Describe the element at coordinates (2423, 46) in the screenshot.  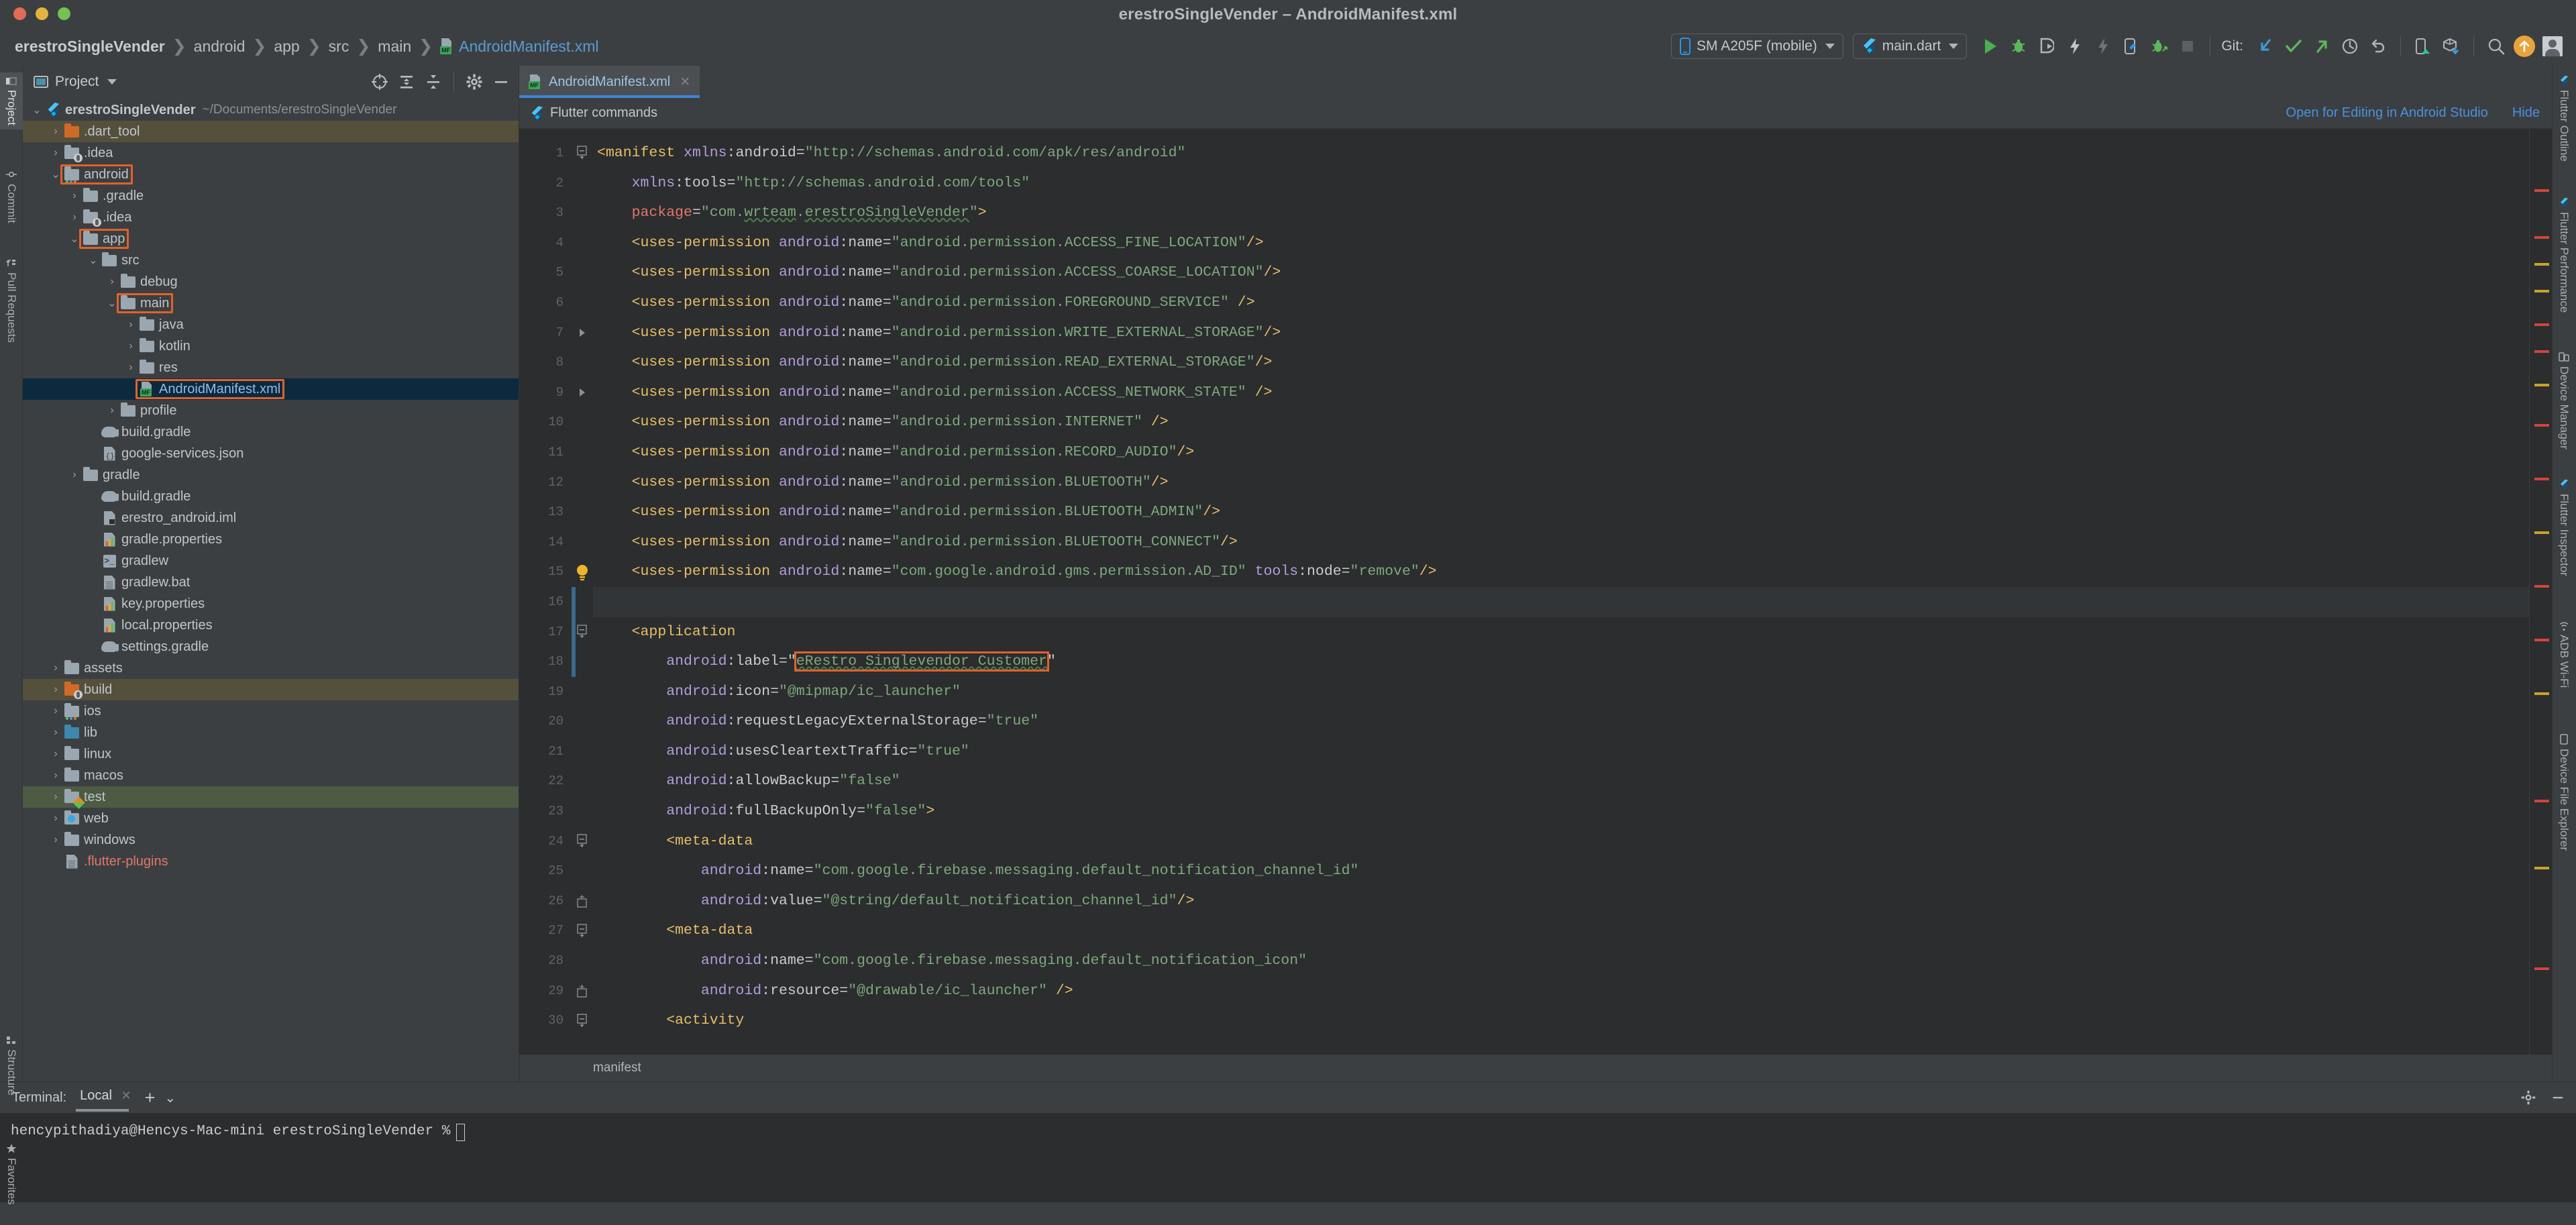
I see `device-manager-button` at that location.